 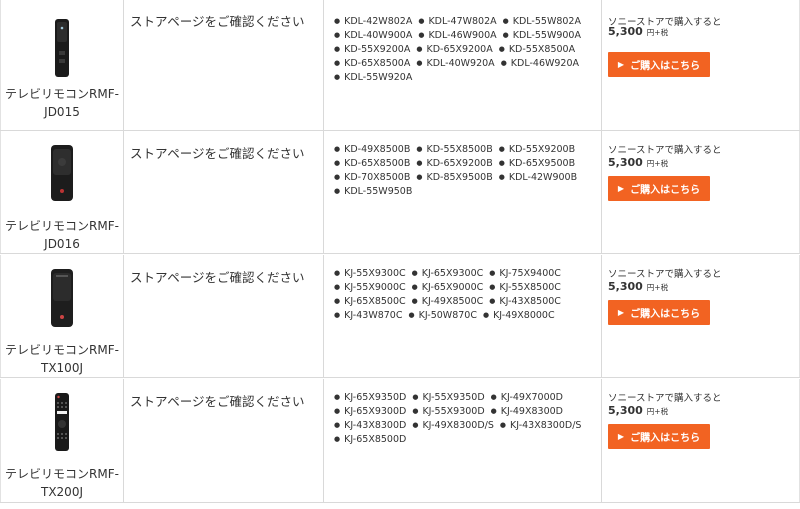 What do you see at coordinates (454, 164) in the screenshot?
I see `tv-model-item: KD-65X9200B` at bounding box center [454, 164].